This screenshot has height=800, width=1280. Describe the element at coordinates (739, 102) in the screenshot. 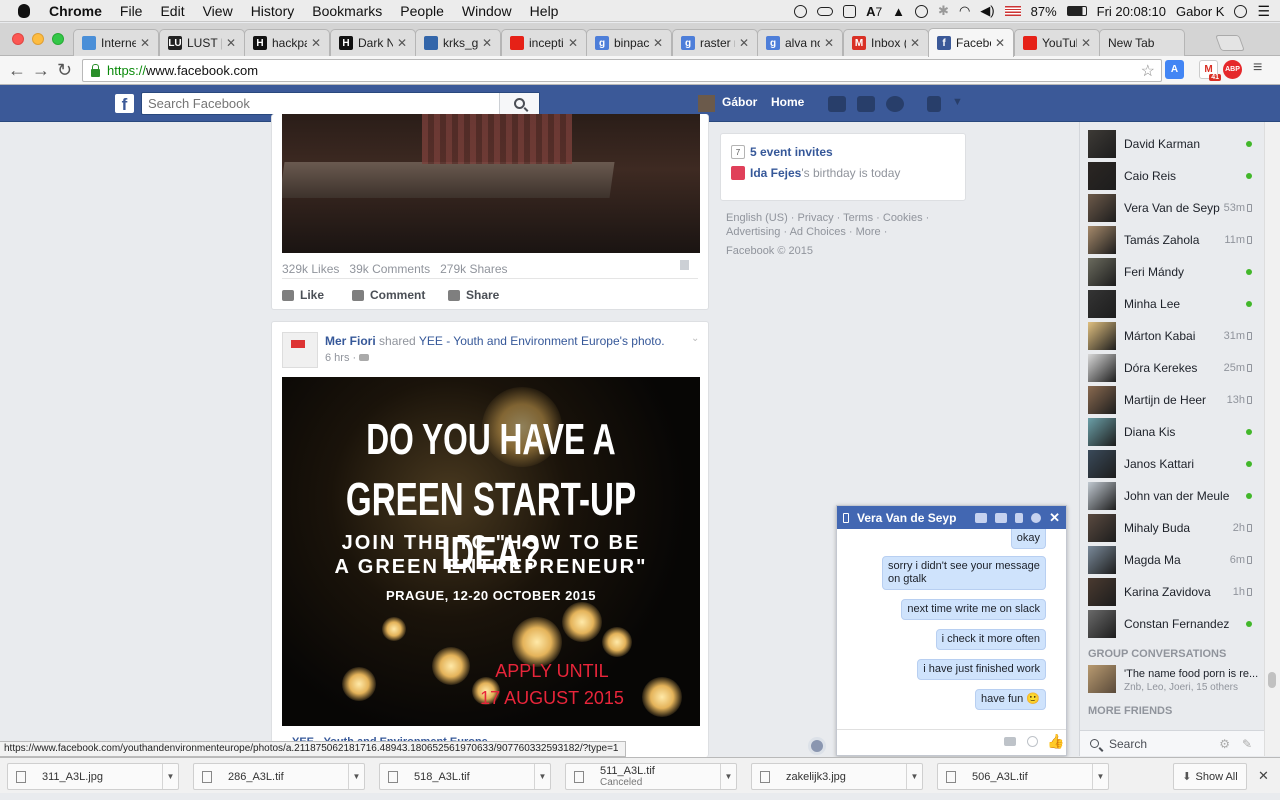

I see `profile-link: Gábor` at that location.